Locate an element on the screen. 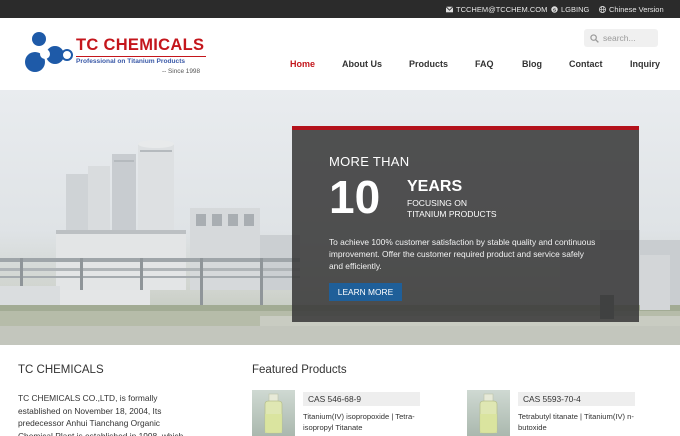 This screenshot has height=436, width=680. brand-tagline: Professional on Titanium Products is located at coordinates (131, 61).